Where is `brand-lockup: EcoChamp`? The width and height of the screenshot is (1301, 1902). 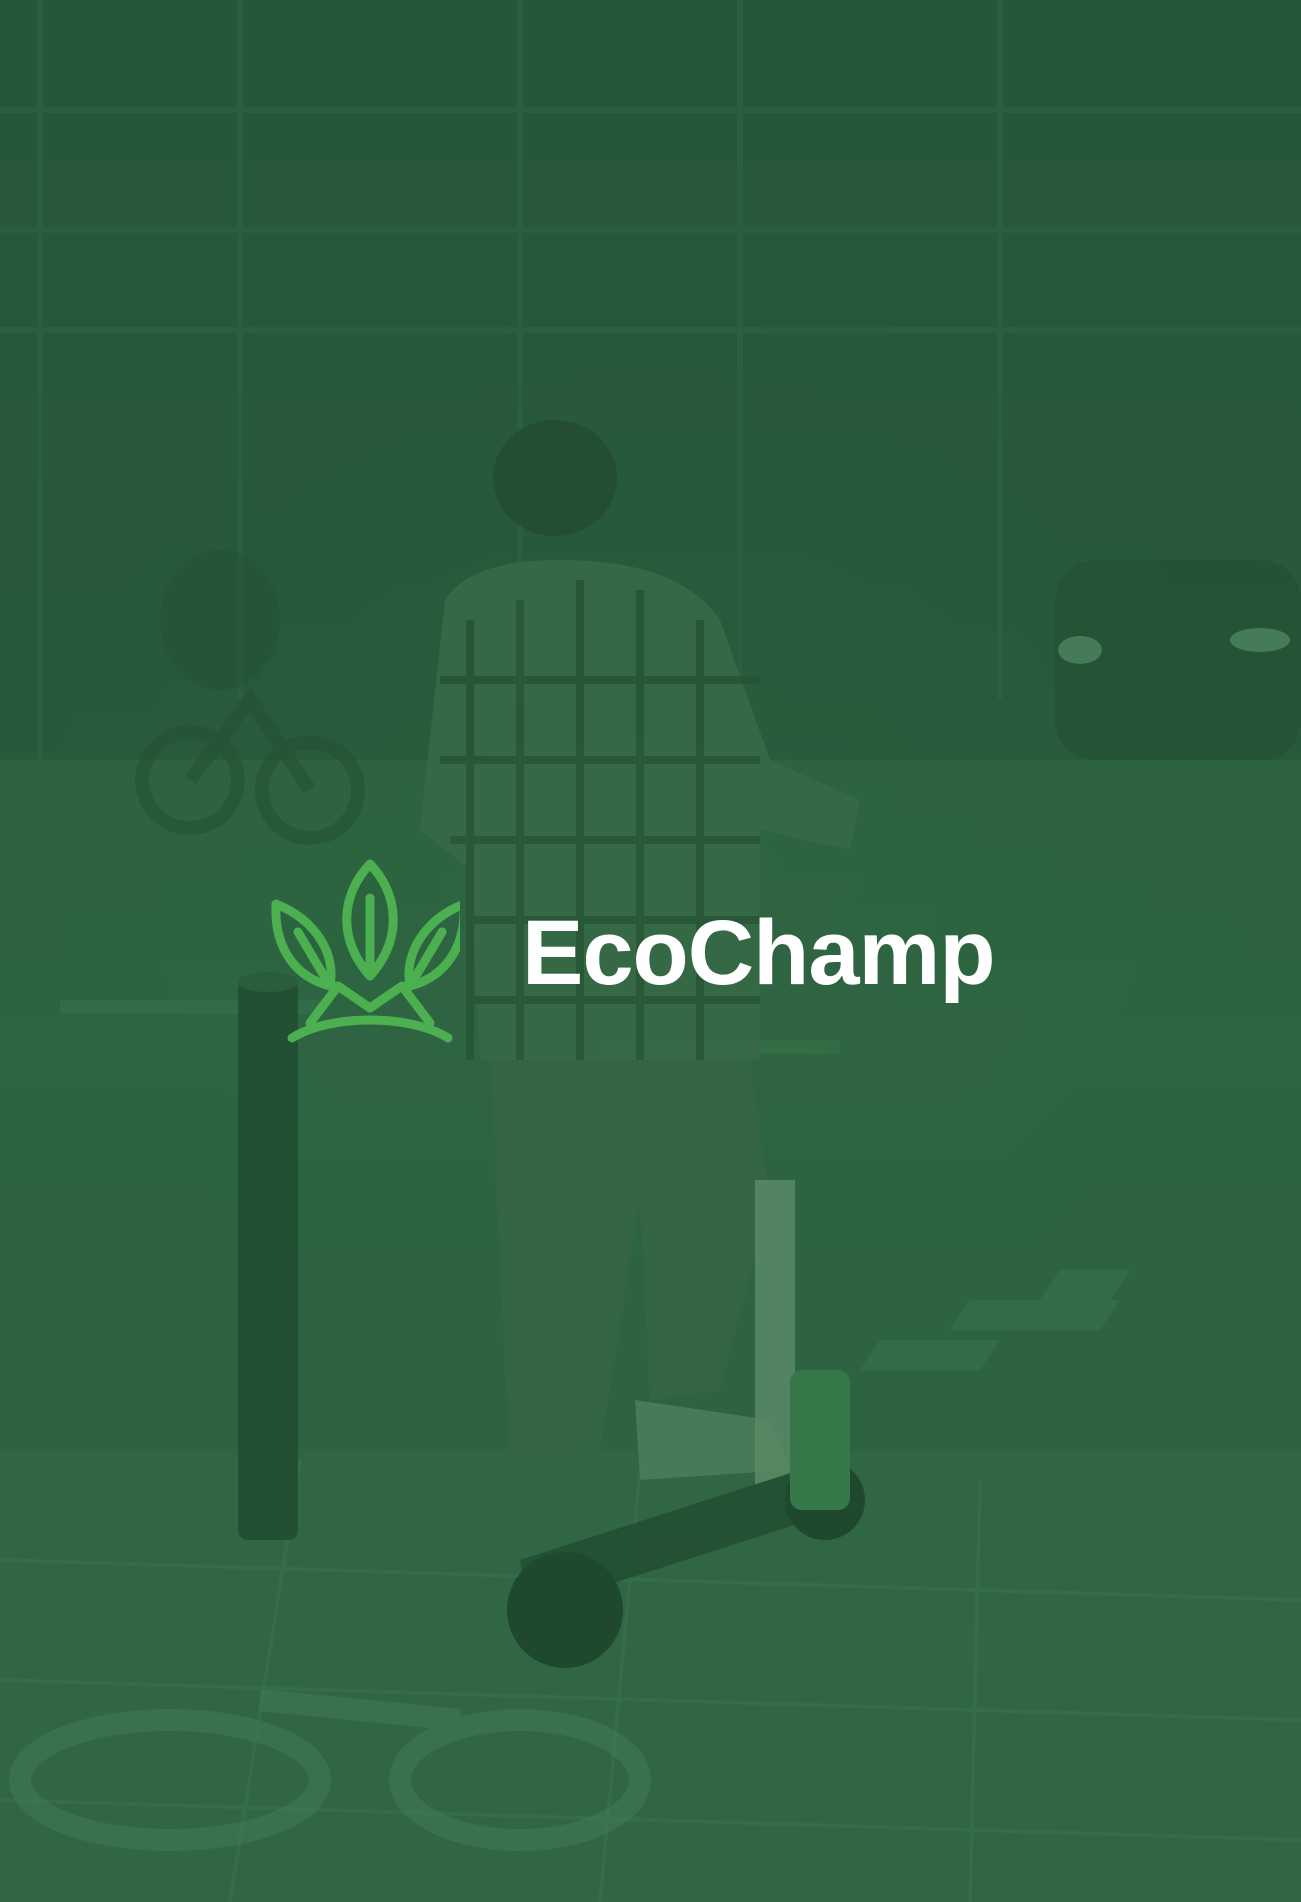 brand-lockup: EcoChamp is located at coordinates (660, 953).